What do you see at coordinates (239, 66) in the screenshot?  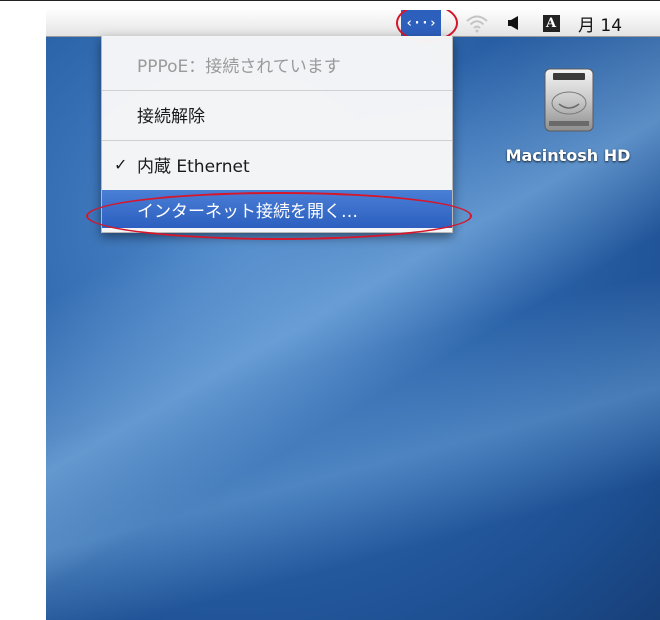 I see `status-label: PPPoE：接続されています` at bounding box center [239, 66].